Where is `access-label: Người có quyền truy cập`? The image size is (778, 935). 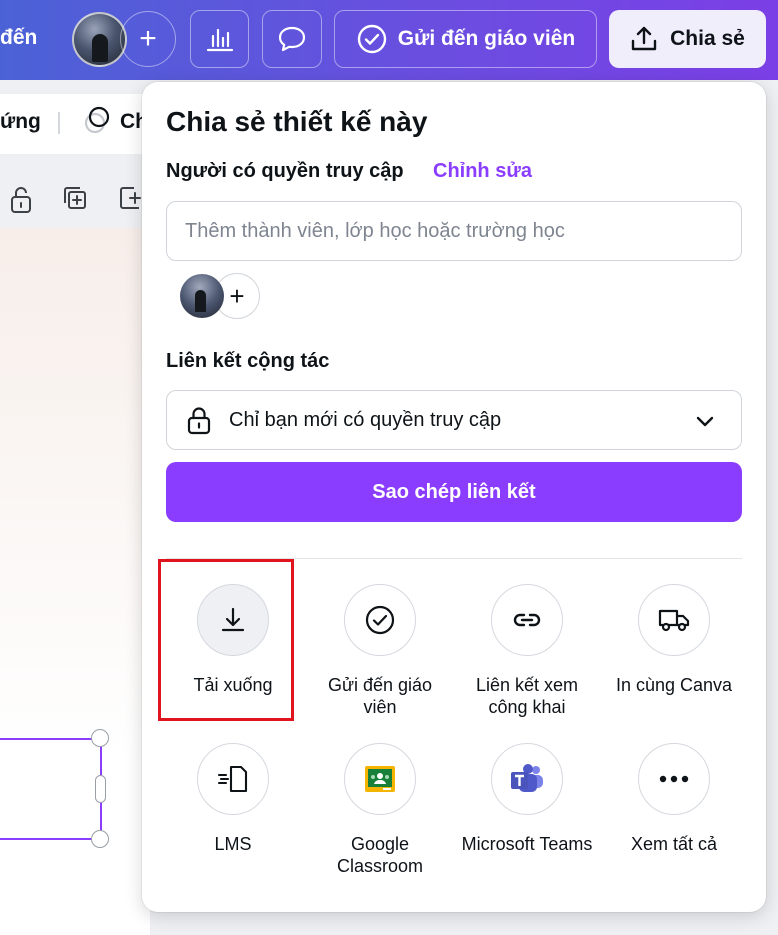 access-label: Người có quyền truy cập is located at coordinates (285, 171).